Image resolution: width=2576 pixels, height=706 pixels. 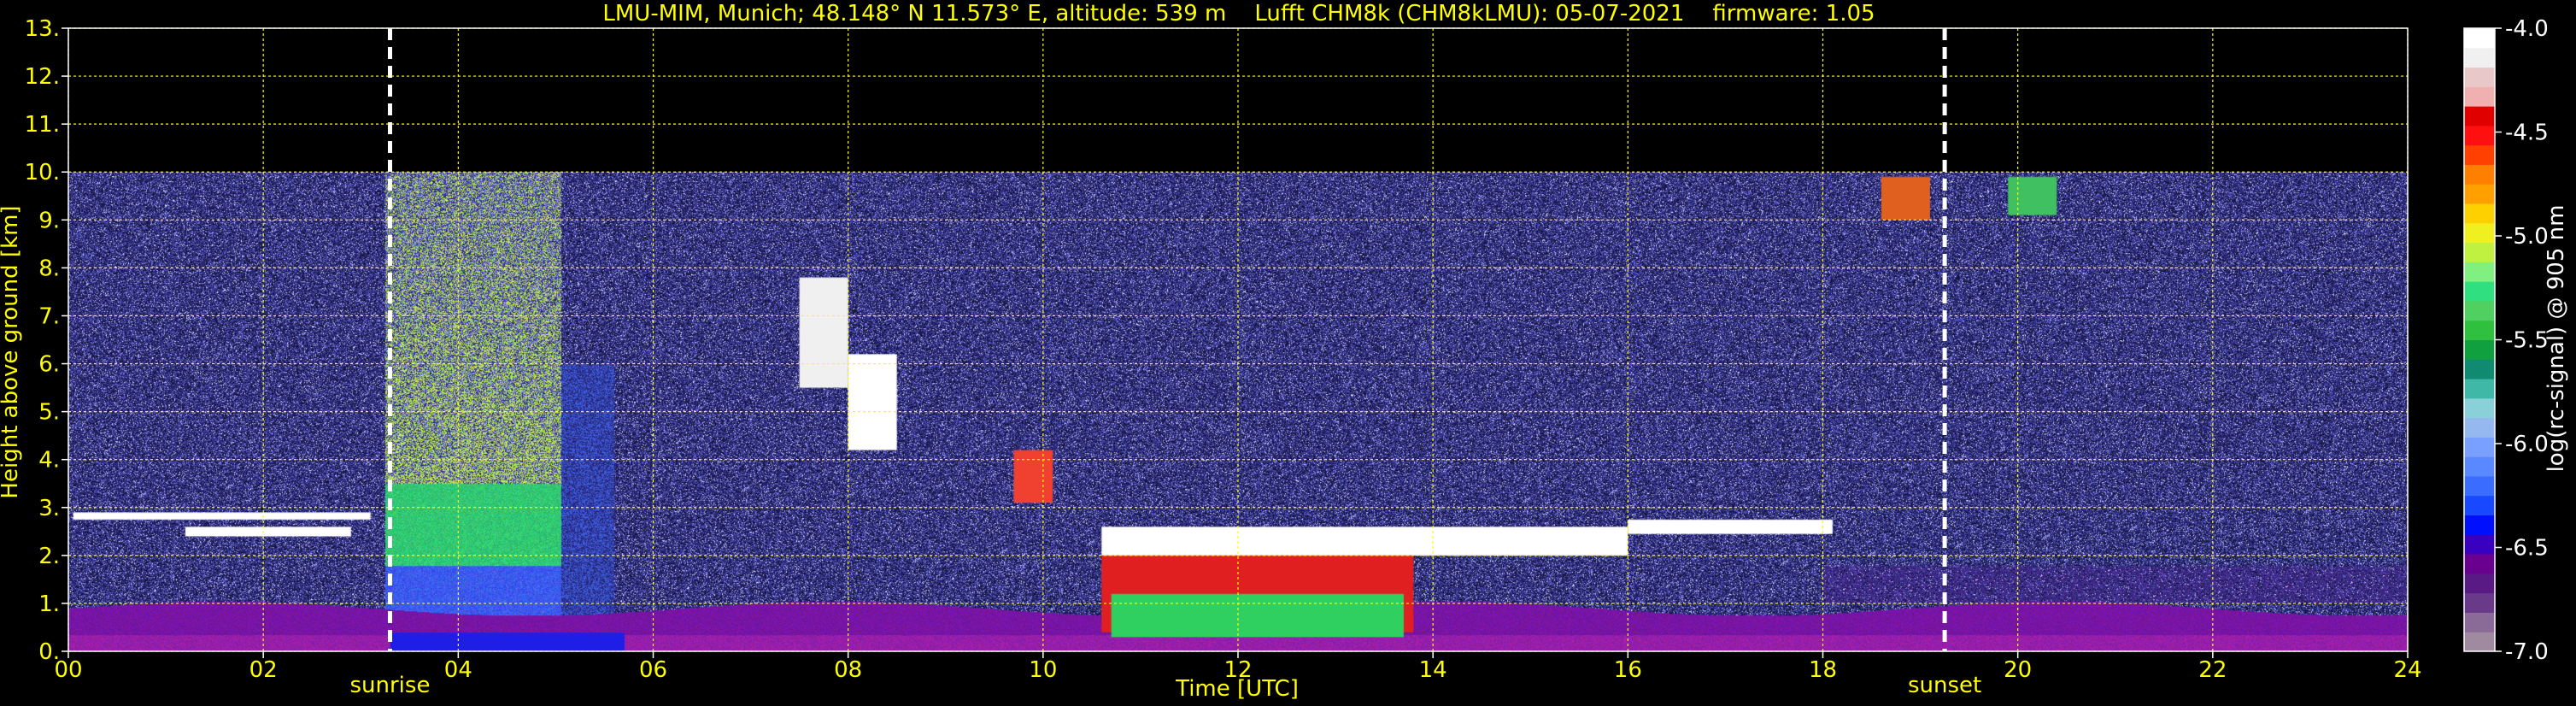 I want to click on x-tick-label: 18, so click(x=1823, y=670).